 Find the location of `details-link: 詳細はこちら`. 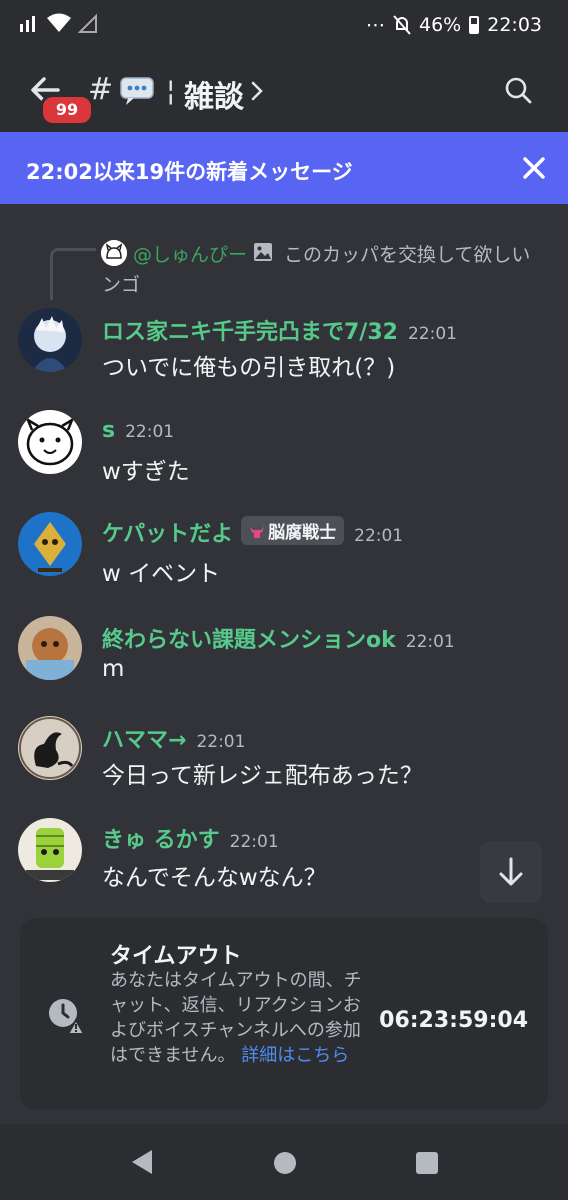

details-link: 詳細はこちら is located at coordinates (295, 1055).